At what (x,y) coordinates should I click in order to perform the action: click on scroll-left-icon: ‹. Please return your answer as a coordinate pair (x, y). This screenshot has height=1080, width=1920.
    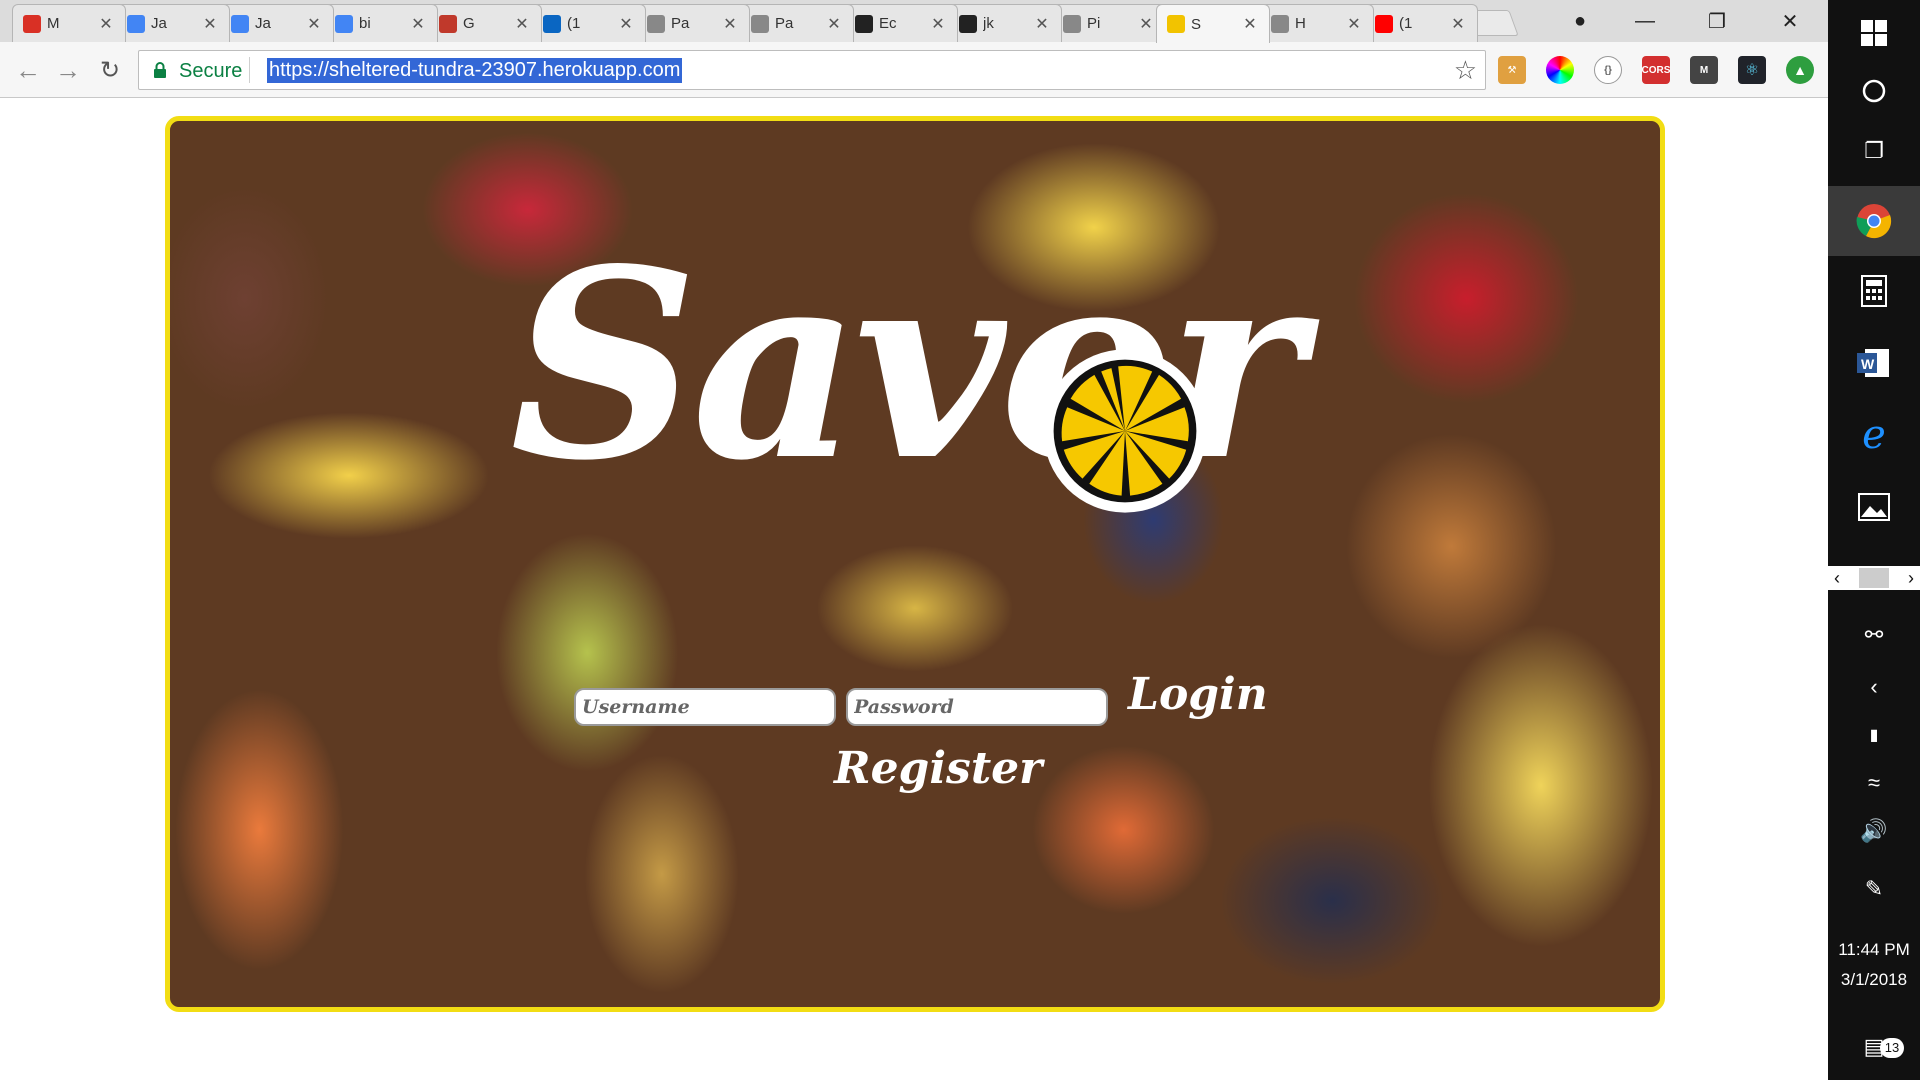
    Looking at the image, I should click on (1837, 578).